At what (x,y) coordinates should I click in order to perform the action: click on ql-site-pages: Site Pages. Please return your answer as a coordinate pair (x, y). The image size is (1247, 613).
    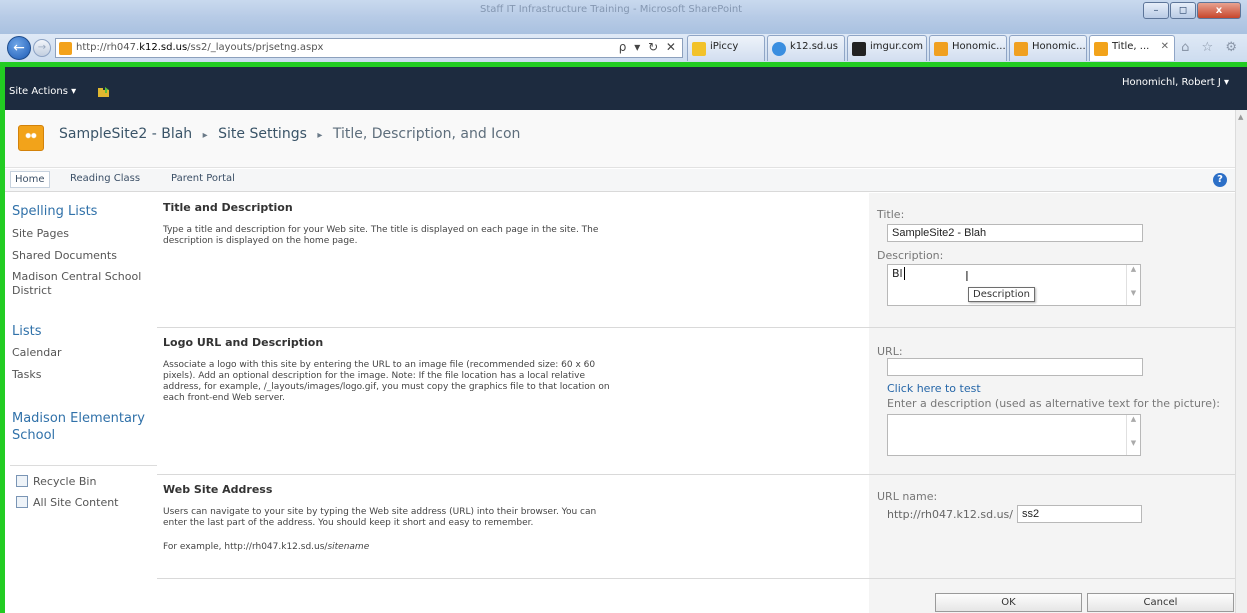
    Looking at the image, I should click on (84, 234).